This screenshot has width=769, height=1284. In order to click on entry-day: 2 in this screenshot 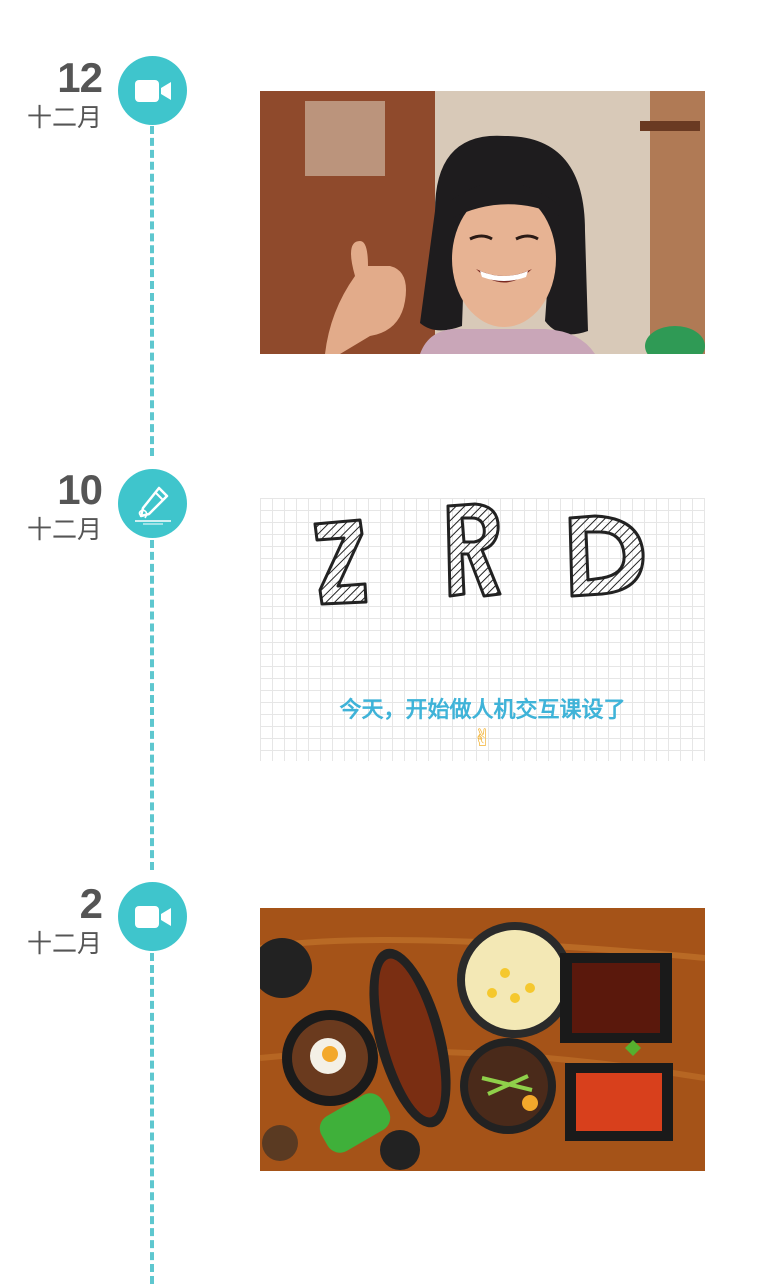, I will do `click(91, 903)`.